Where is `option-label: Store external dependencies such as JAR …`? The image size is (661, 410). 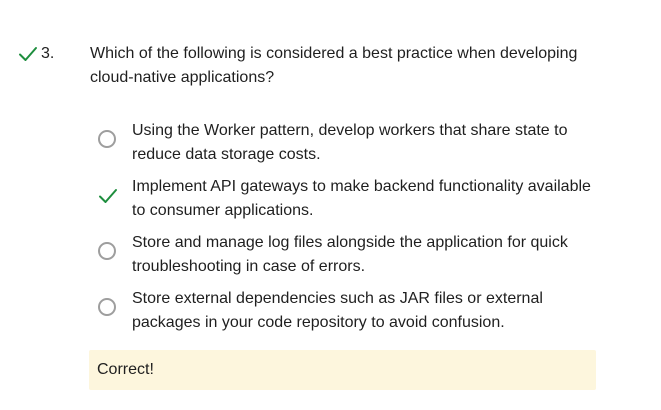 option-label: Store external dependencies such as JAR … is located at coordinates (367, 311).